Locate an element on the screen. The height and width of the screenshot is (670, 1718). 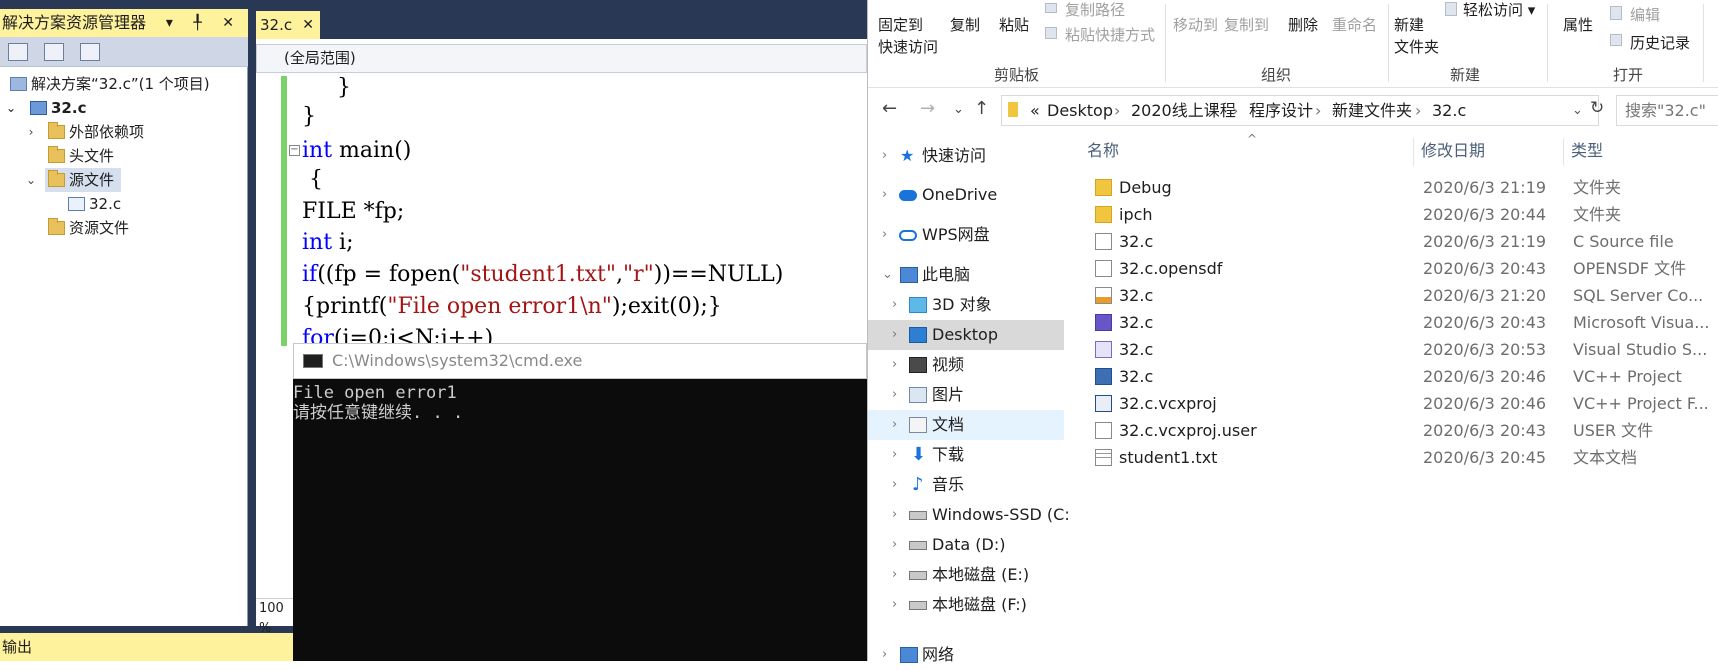
up-arrow-icon: ↑ is located at coordinates (981, 108).